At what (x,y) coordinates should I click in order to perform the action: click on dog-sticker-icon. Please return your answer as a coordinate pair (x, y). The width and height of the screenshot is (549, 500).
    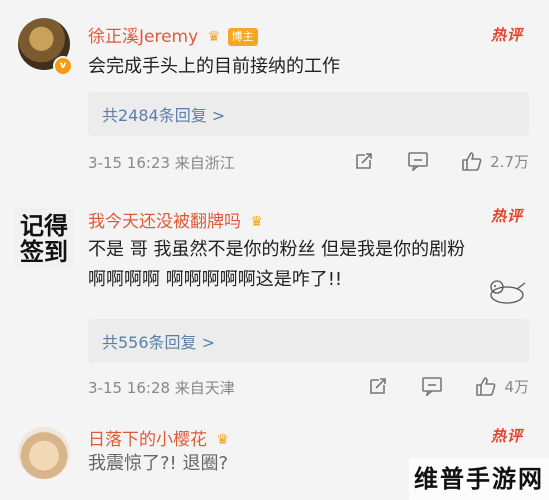
    Looking at the image, I should click on (507, 293).